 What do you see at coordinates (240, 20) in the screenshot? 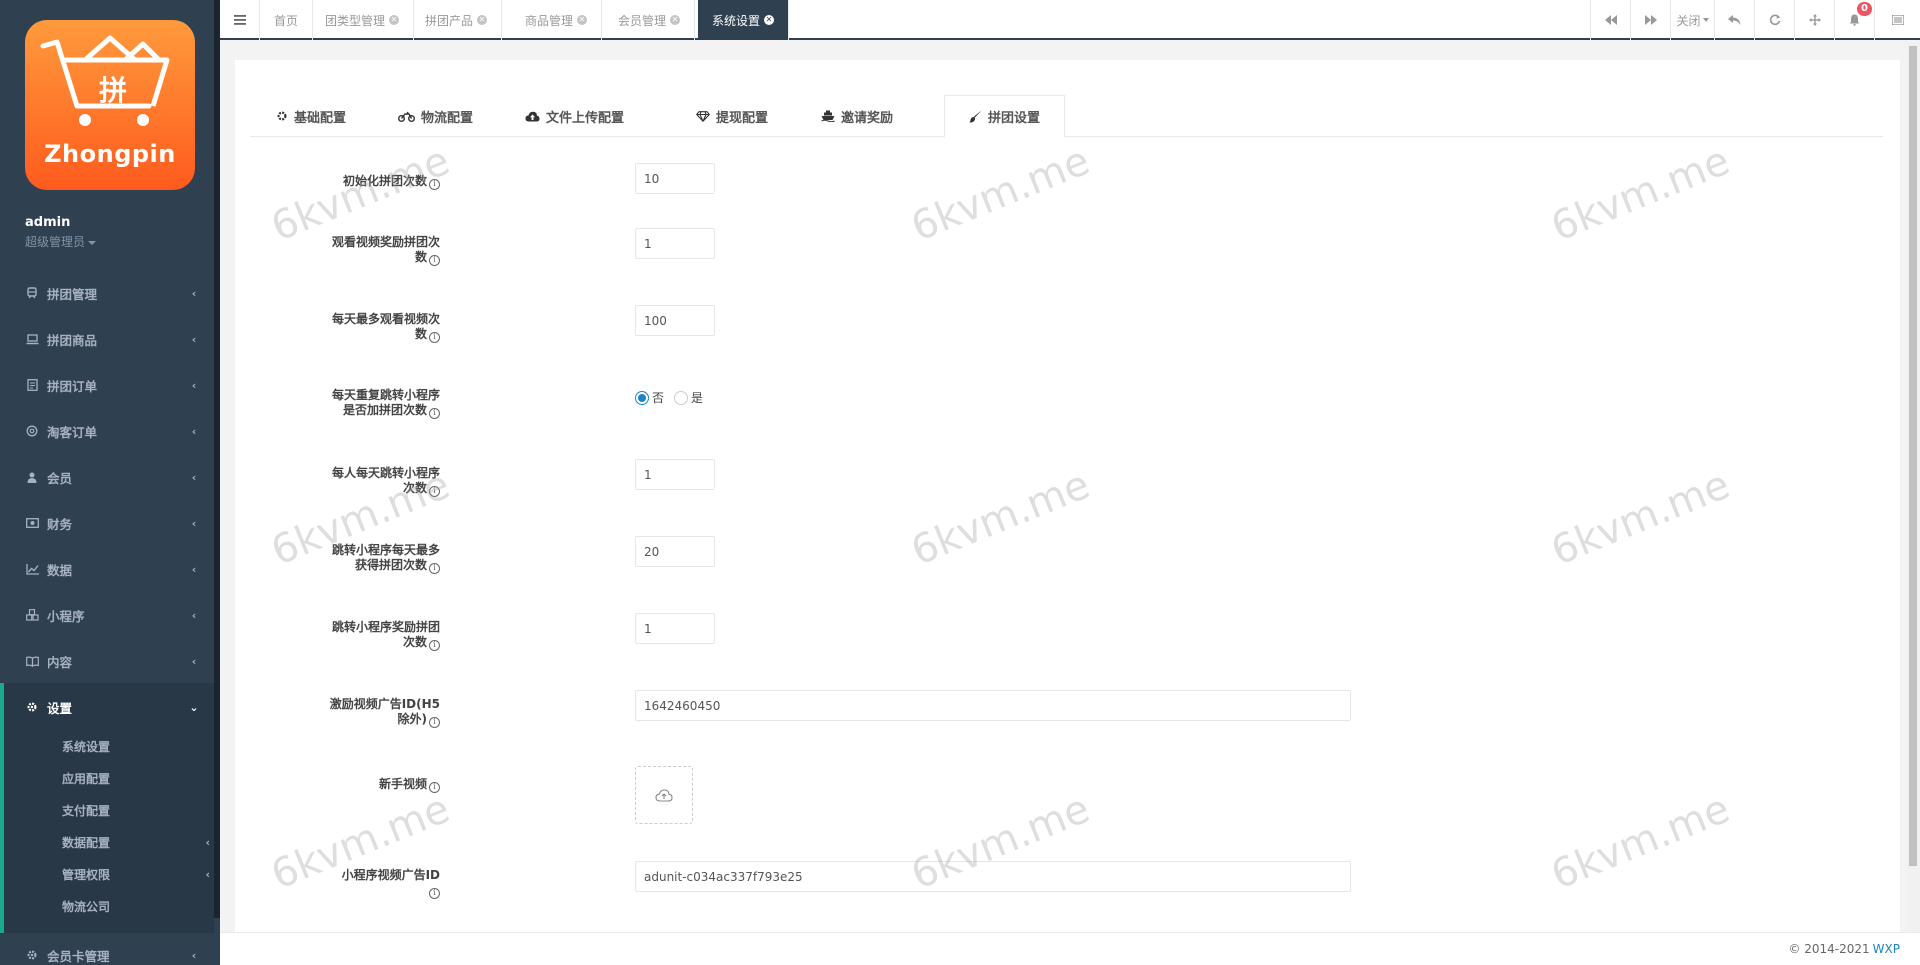
I see `menu-toggle-button` at bounding box center [240, 20].